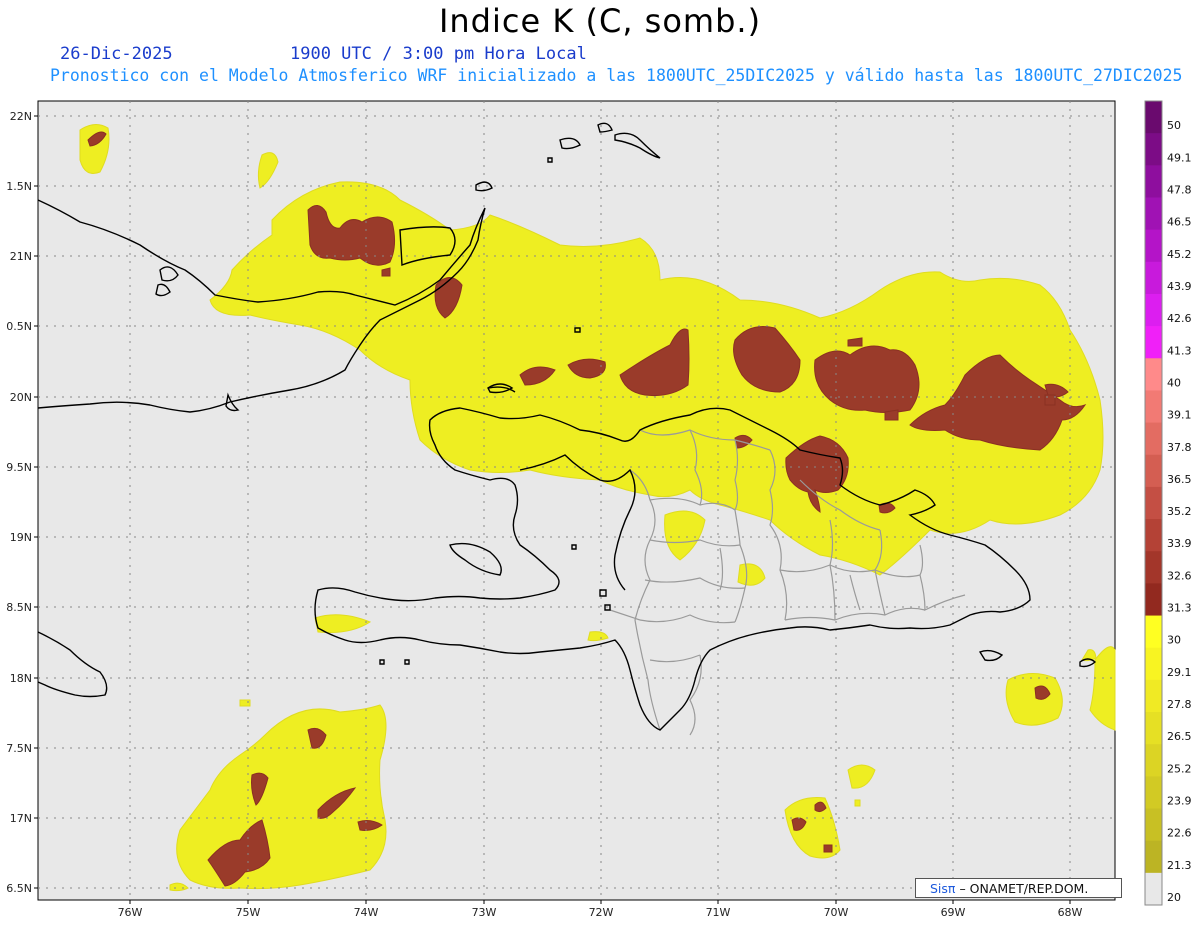 The height and width of the screenshot is (927, 1200). I want to click on colorbar-label: 47.8, so click(1179, 189).